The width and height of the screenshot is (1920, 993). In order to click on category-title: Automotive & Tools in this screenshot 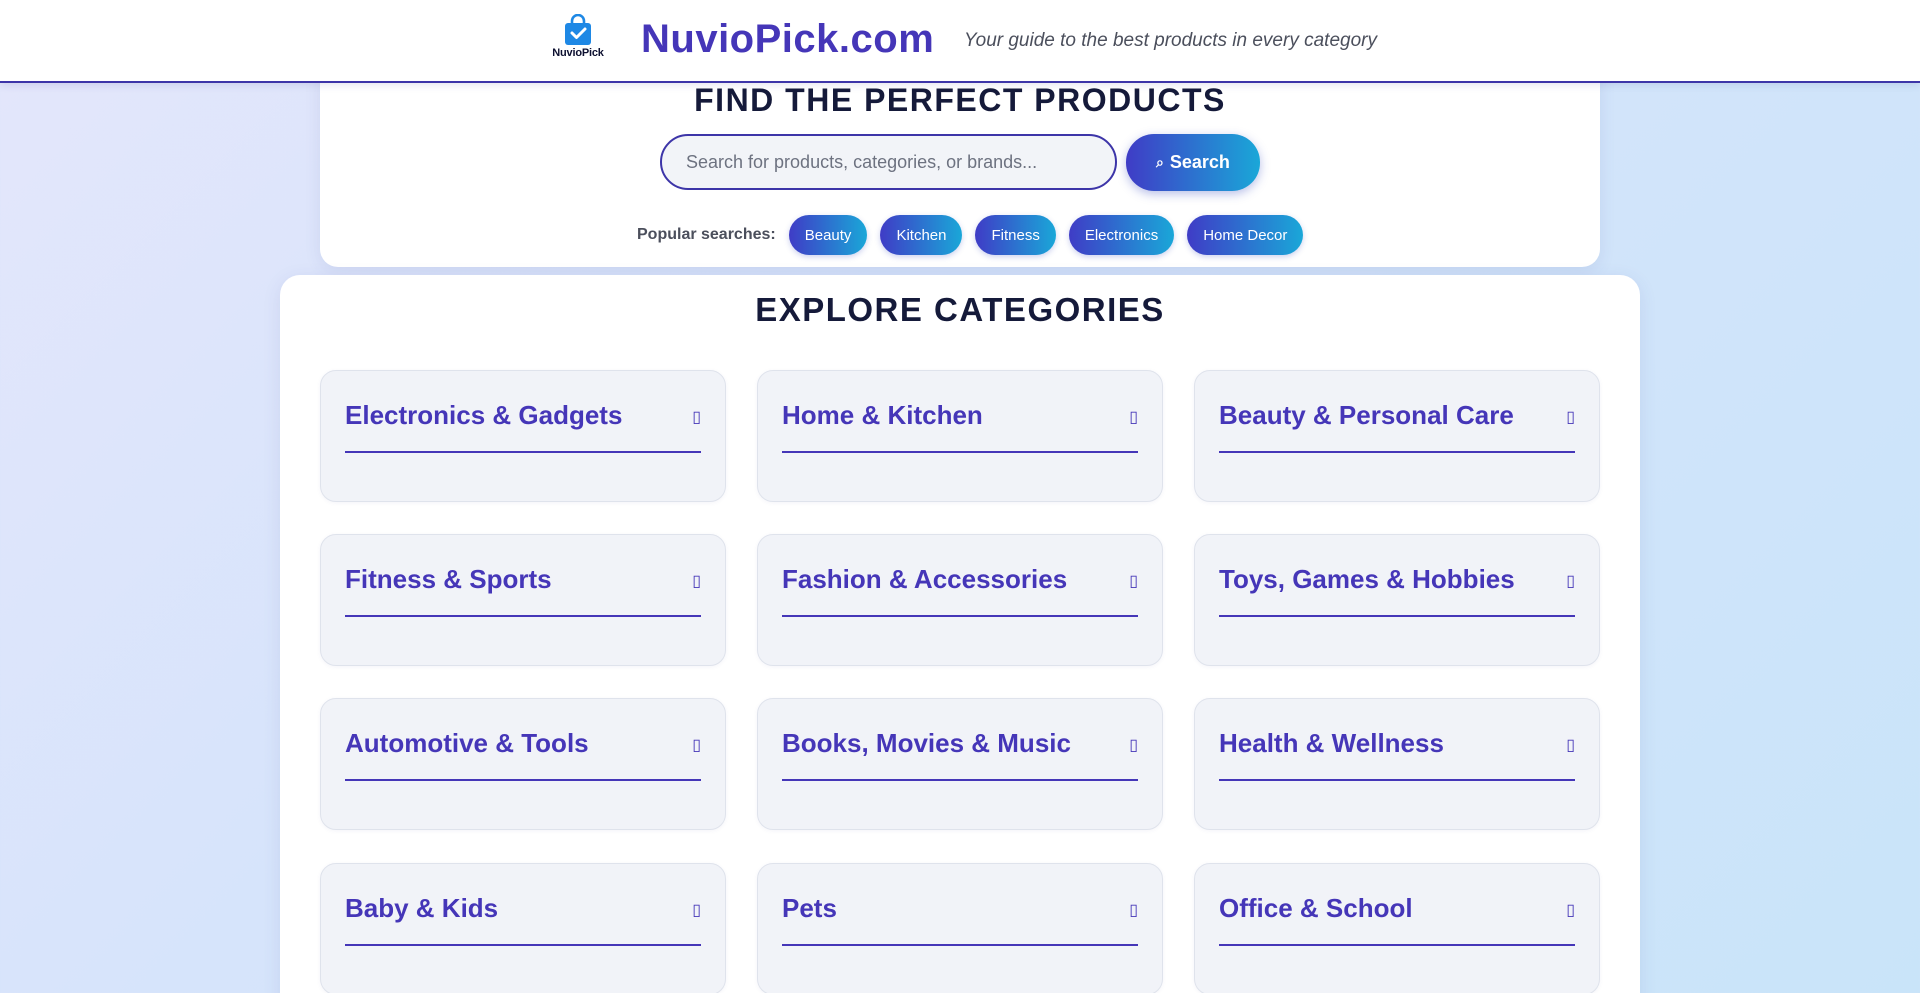, I will do `click(467, 743)`.